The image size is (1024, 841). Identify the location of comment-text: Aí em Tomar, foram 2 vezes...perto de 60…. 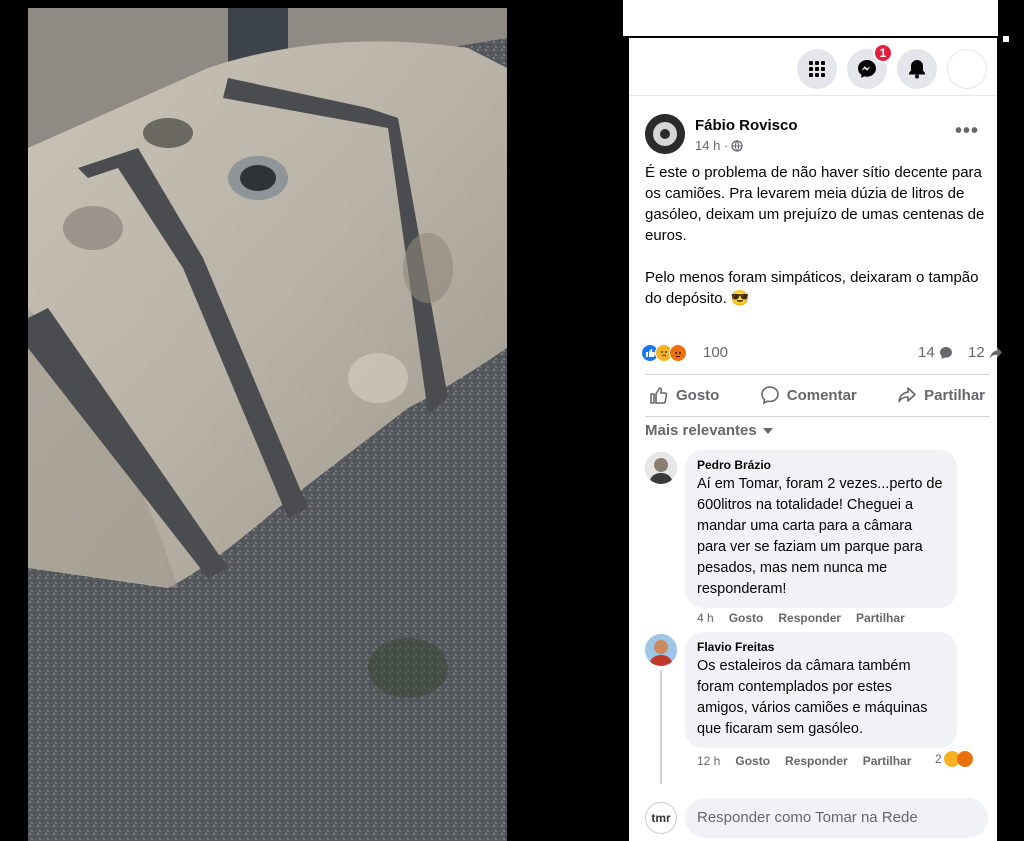
(820, 536).